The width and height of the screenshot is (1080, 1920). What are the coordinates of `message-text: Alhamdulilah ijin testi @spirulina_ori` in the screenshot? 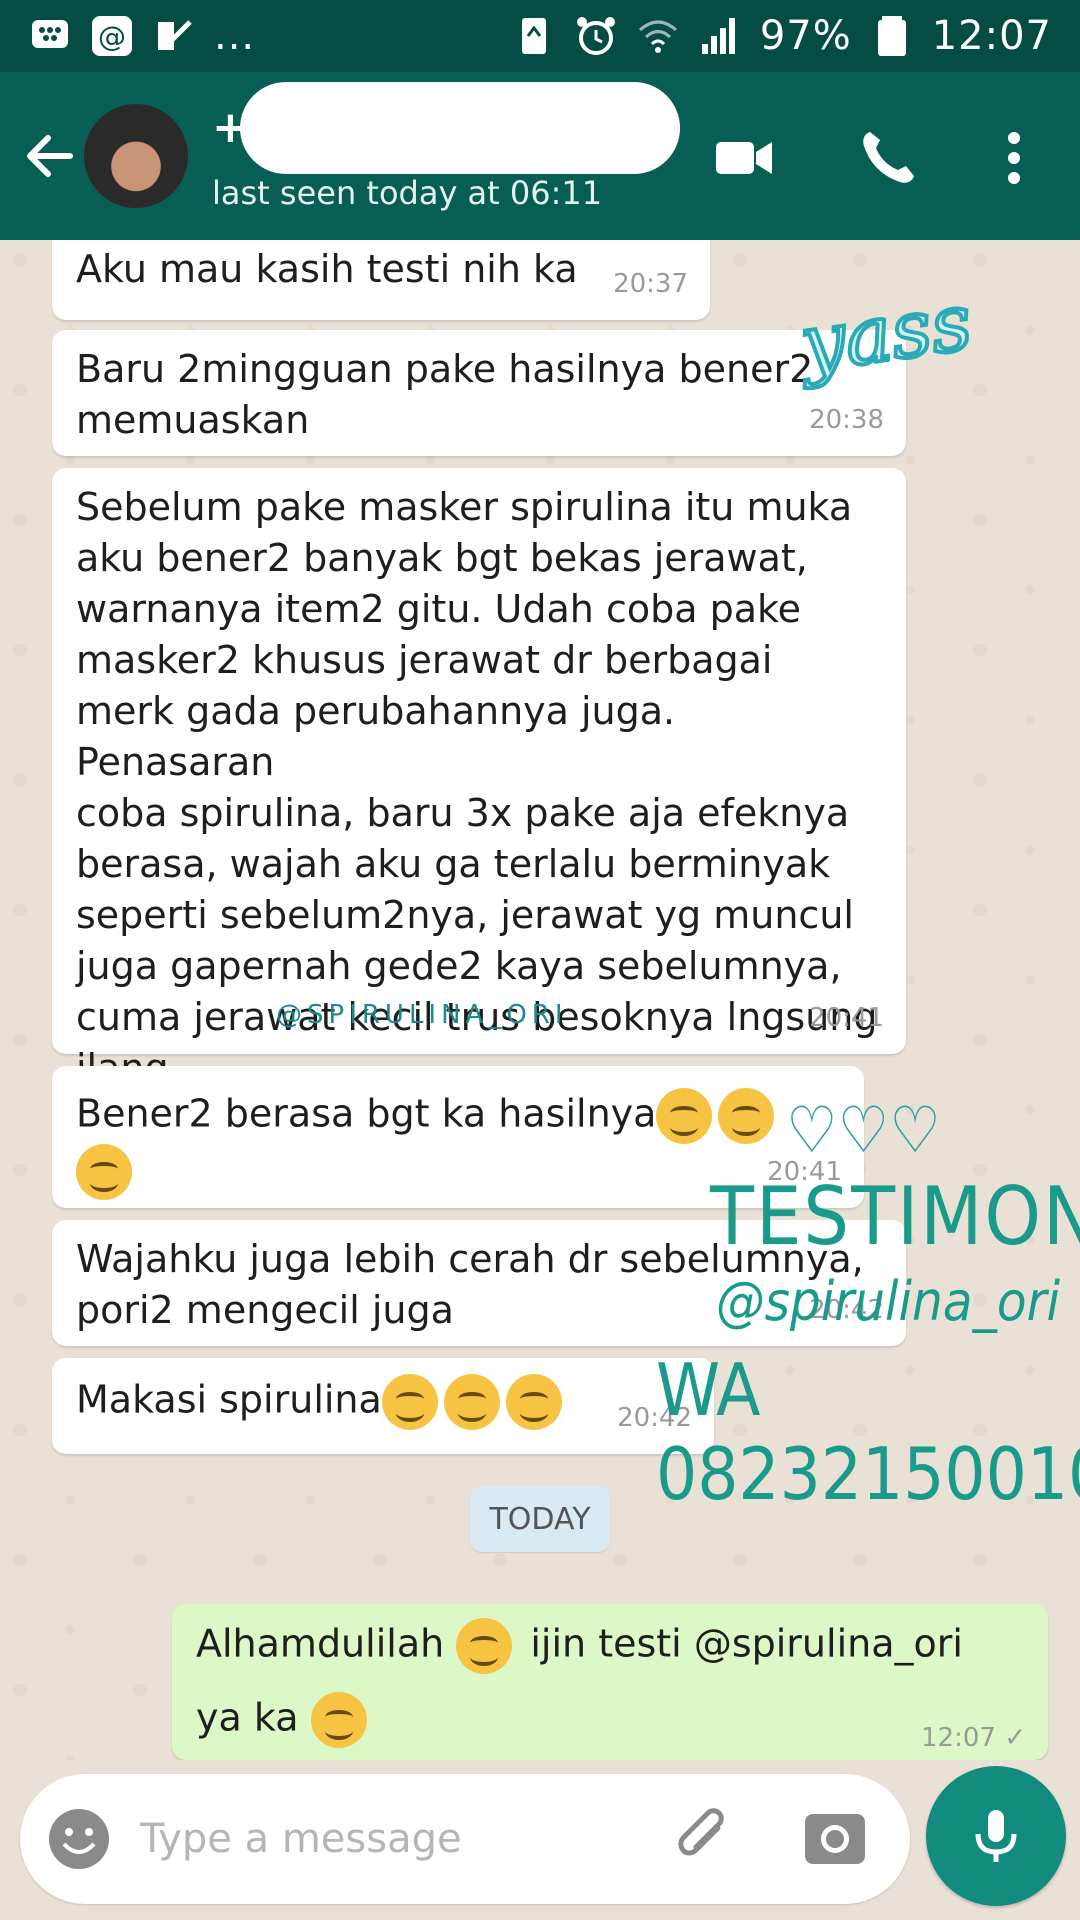 It's located at (610, 1646).